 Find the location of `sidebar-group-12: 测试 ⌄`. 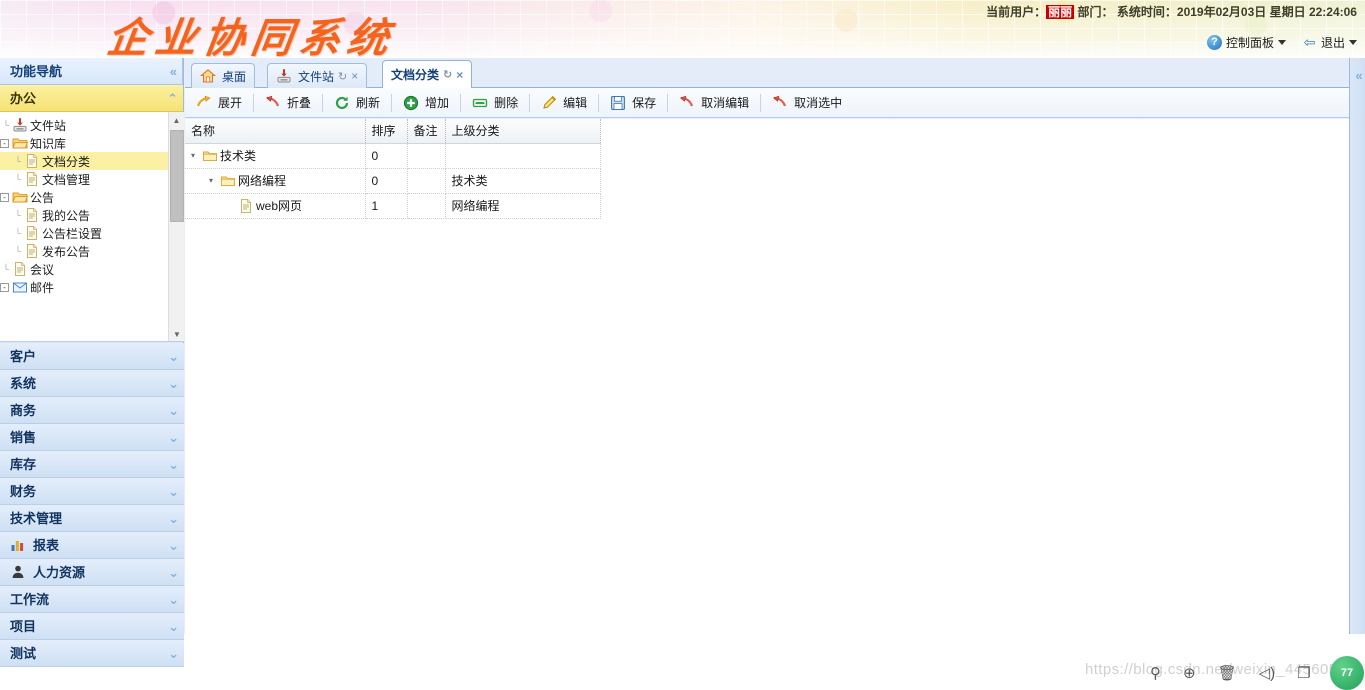

sidebar-group-12: 测试 ⌄ is located at coordinates (92, 653).